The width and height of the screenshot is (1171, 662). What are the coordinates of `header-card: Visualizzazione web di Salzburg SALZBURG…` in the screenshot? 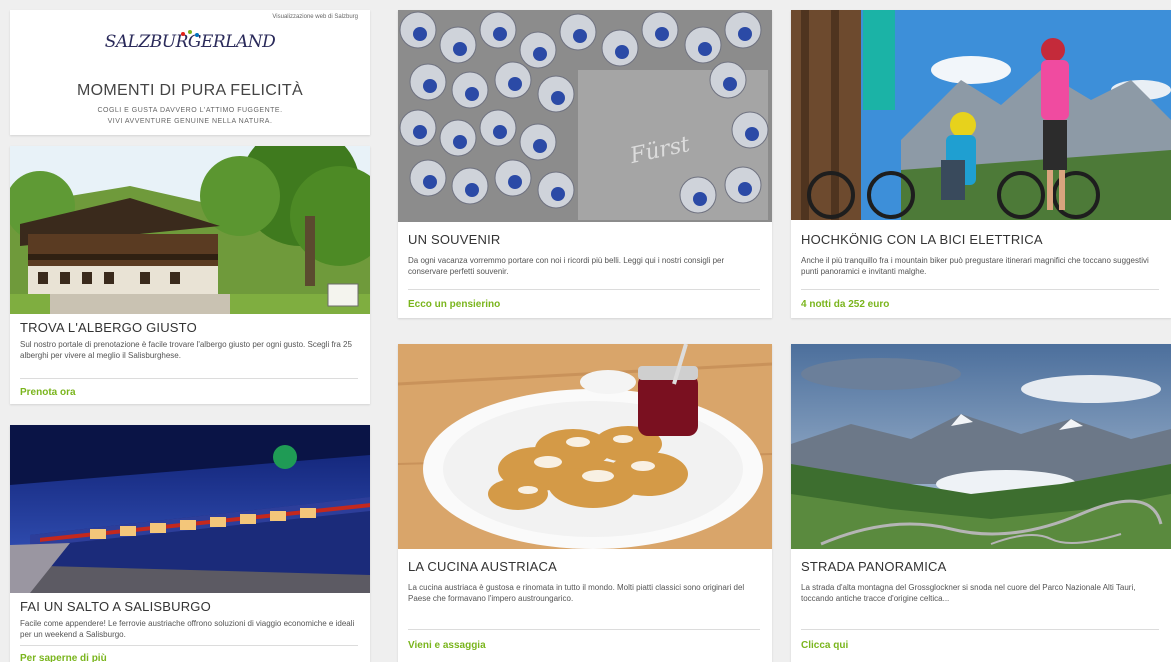 It's located at (190, 72).